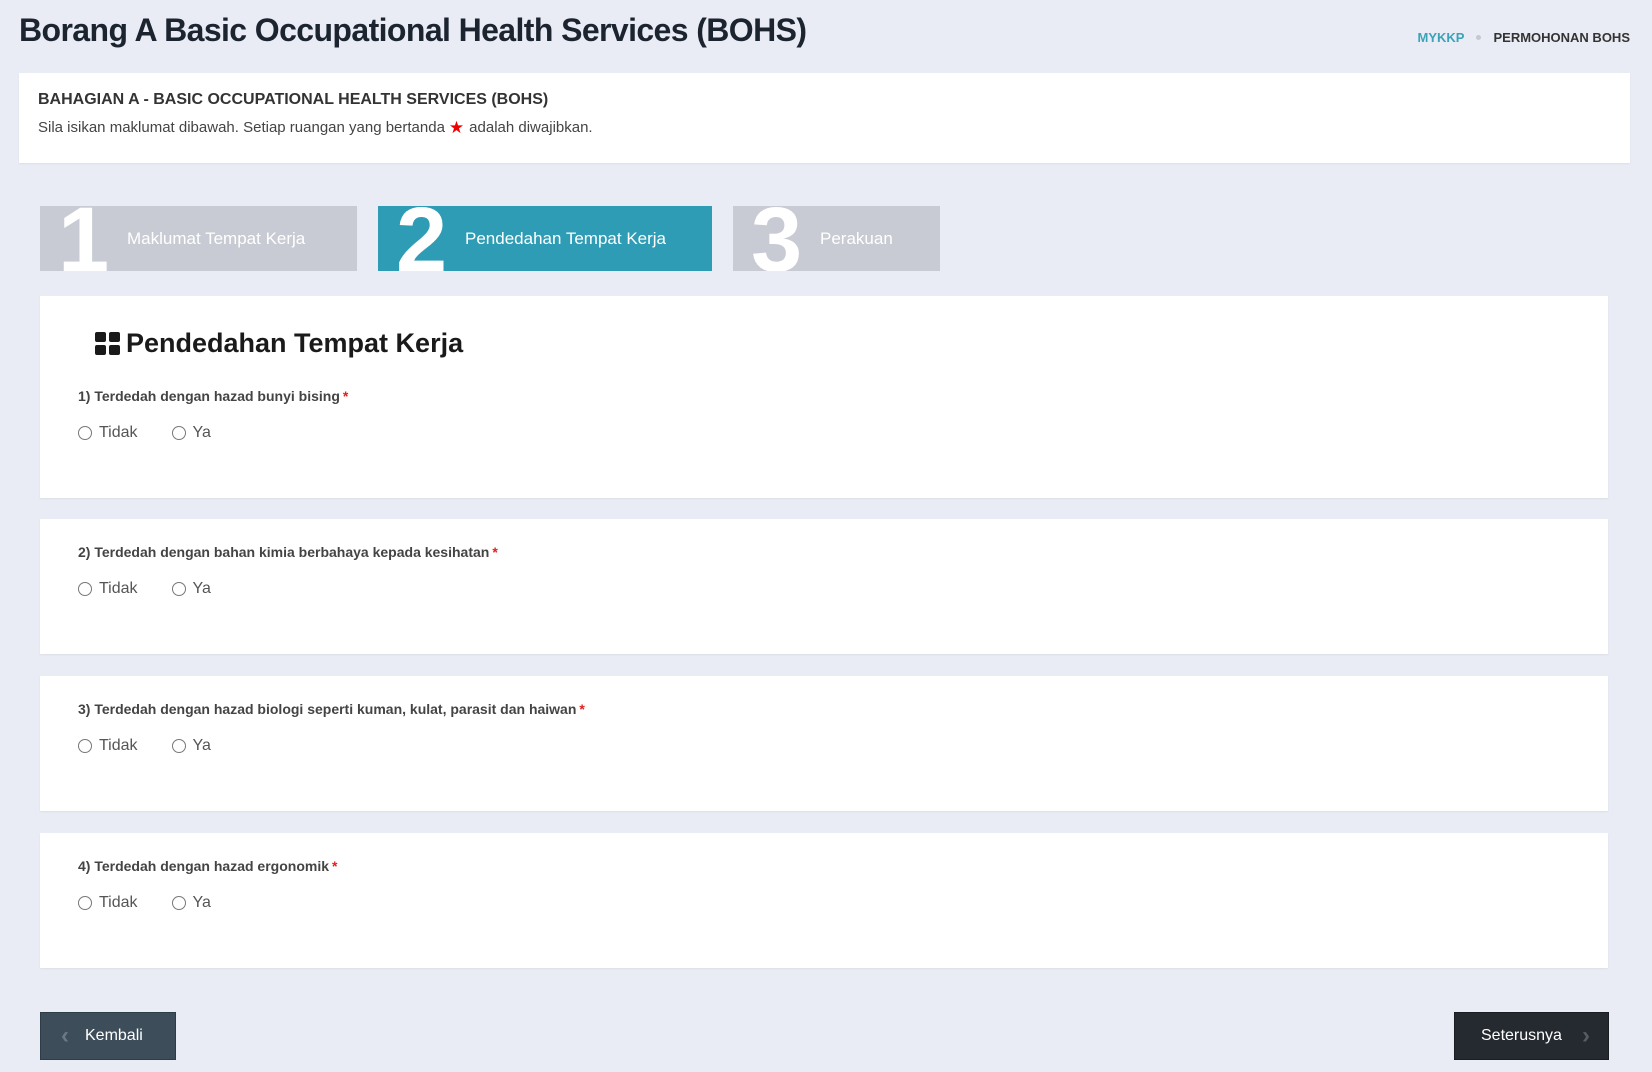 This screenshot has width=1652, height=1072. I want to click on step-2: 2 Pendedahan Tempat Kerja, so click(545, 238).